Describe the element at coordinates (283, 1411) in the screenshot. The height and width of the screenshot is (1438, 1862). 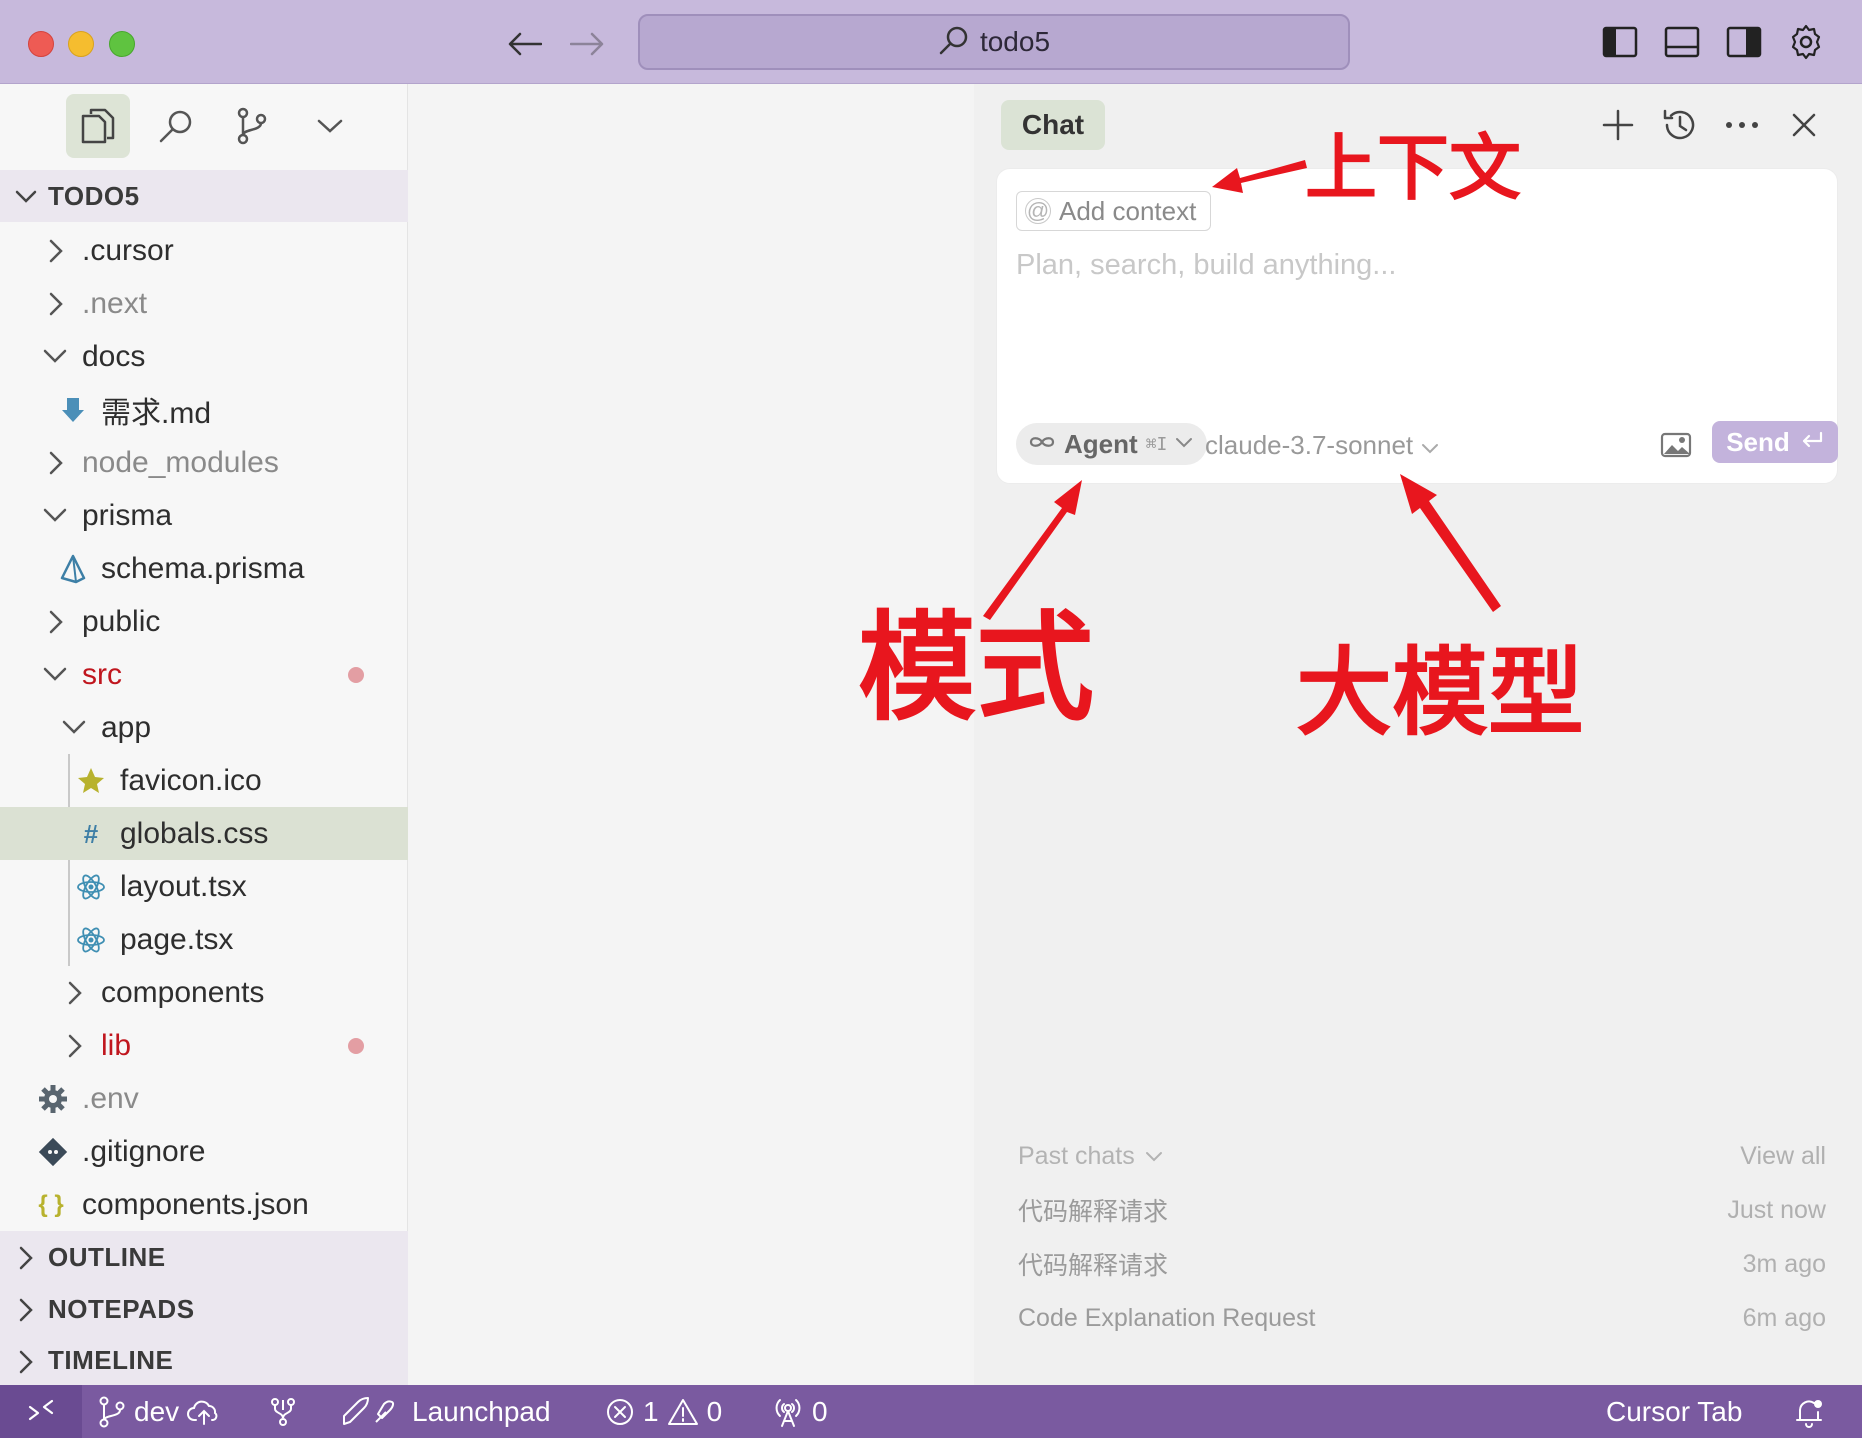
I see `git-graph-button` at that location.